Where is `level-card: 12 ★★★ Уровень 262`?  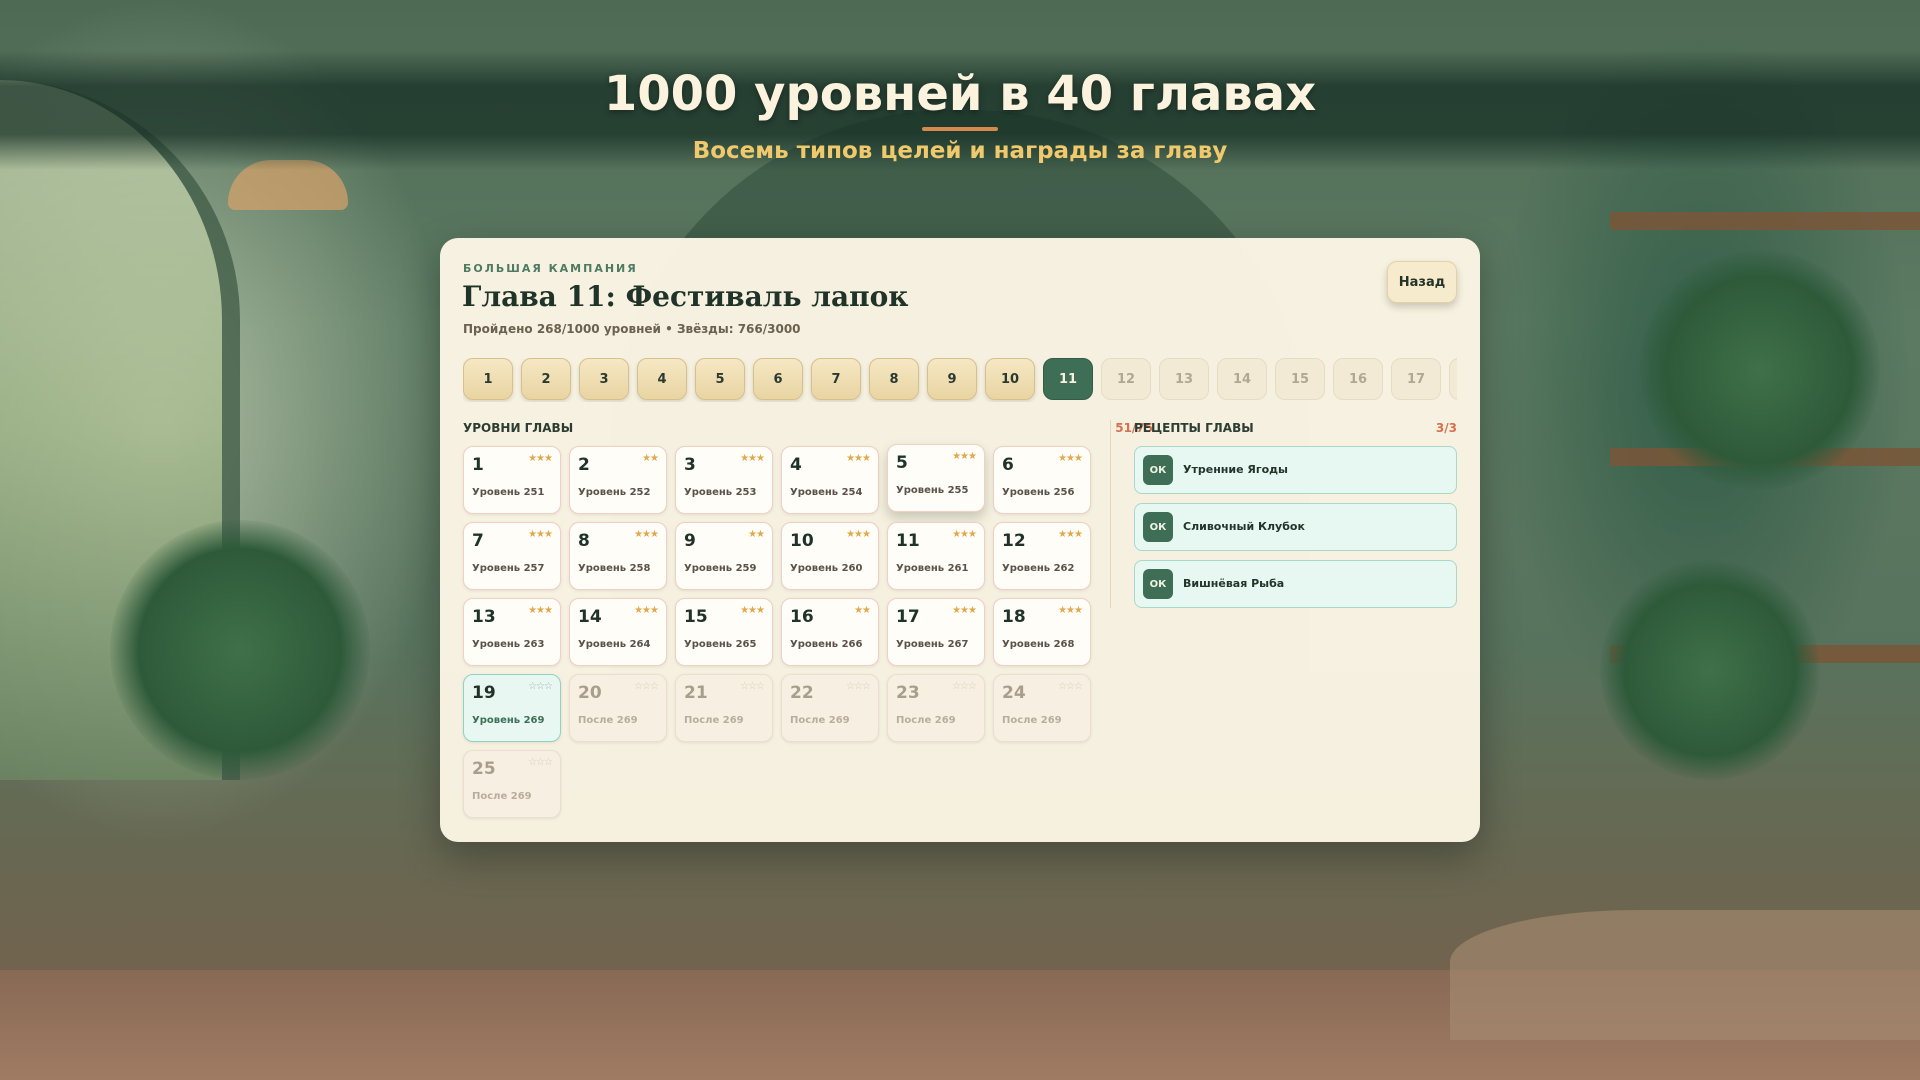 level-card: 12 ★★★ Уровень 262 is located at coordinates (1042, 556).